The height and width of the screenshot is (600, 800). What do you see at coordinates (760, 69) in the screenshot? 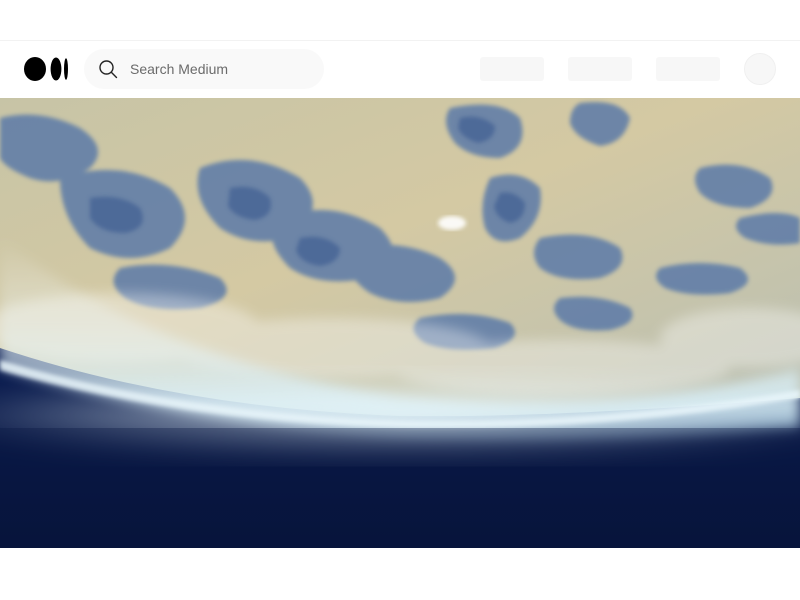
I see `avatar` at bounding box center [760, 69].